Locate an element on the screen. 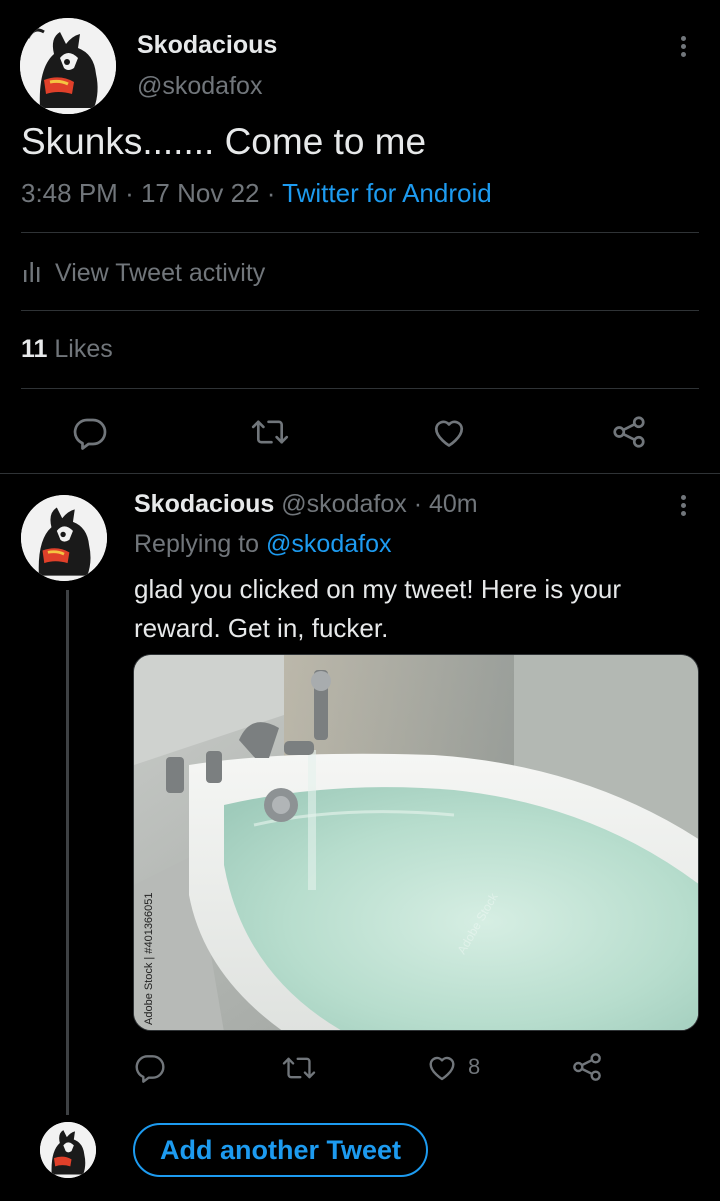 The width and height of the screenshot is (720, 1201). replying-to-link: @skodafox is located at coordinates (328, 544).